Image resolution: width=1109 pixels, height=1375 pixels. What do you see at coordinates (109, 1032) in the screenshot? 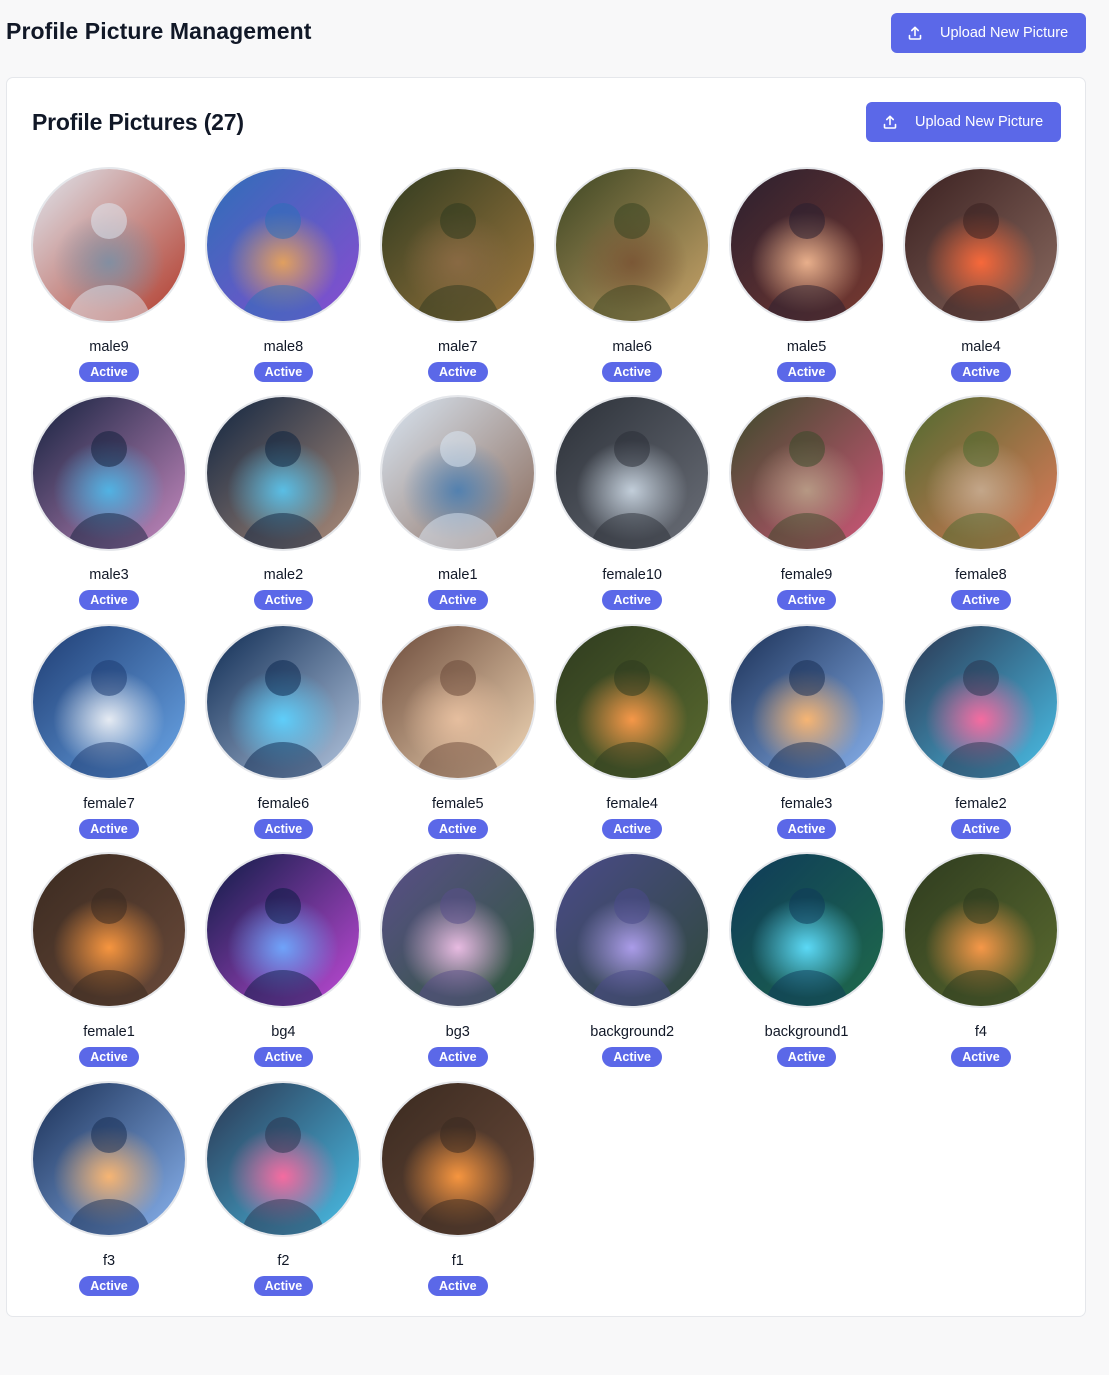
I see `picture-name: female1` at bounding box center [109, 1032].